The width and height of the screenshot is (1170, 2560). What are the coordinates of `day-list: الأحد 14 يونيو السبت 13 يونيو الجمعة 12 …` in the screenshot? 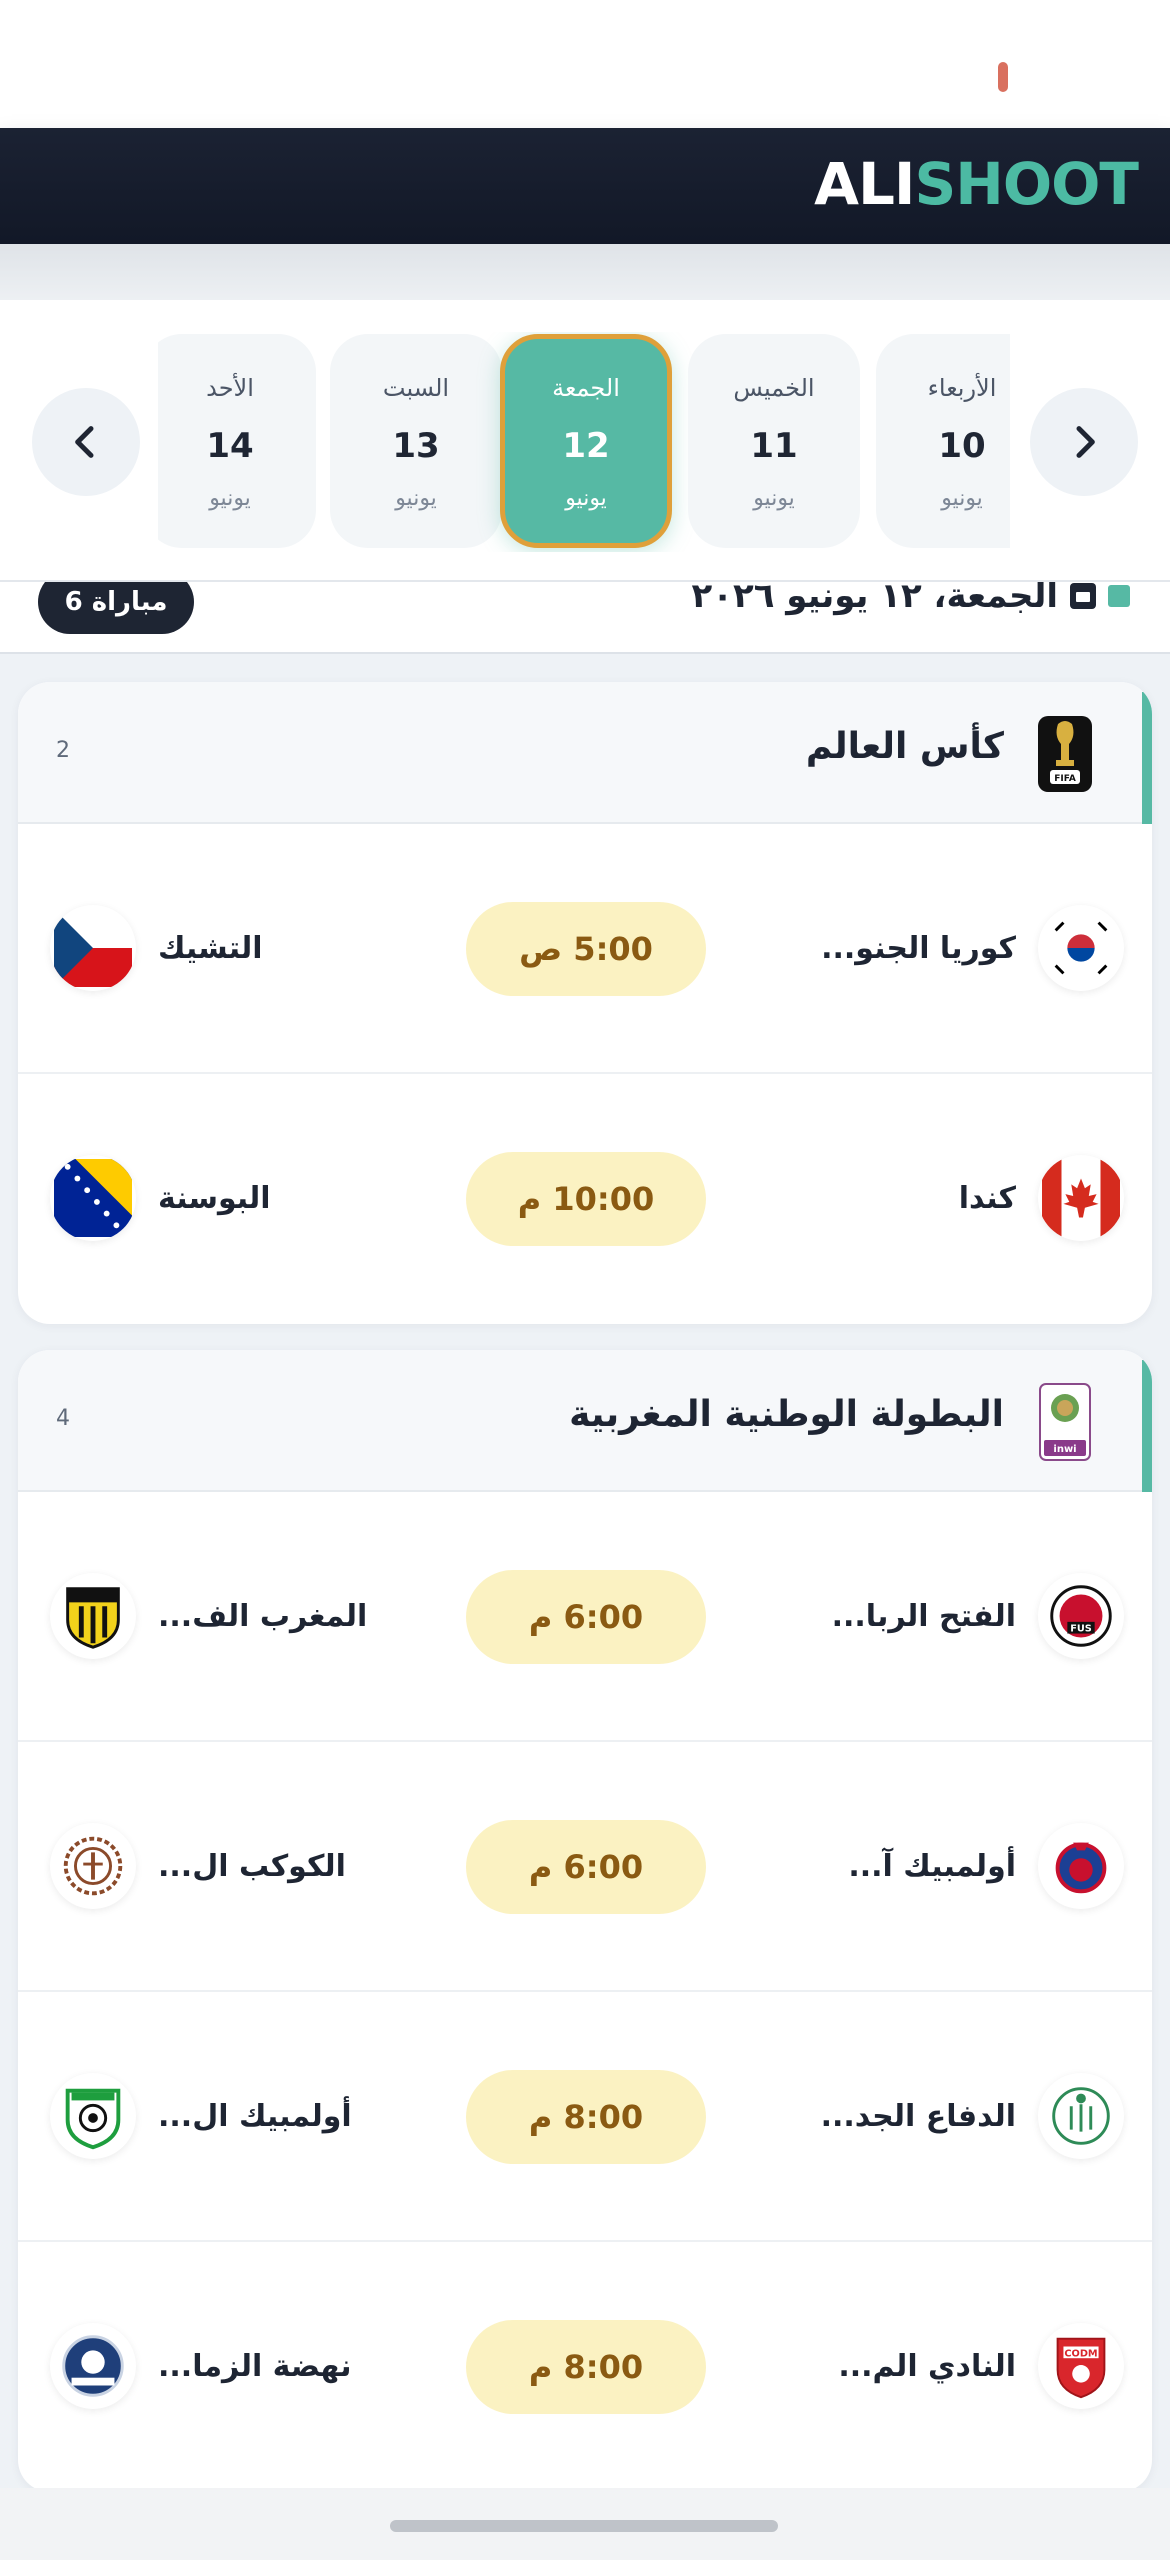 It's located at (584, 442).